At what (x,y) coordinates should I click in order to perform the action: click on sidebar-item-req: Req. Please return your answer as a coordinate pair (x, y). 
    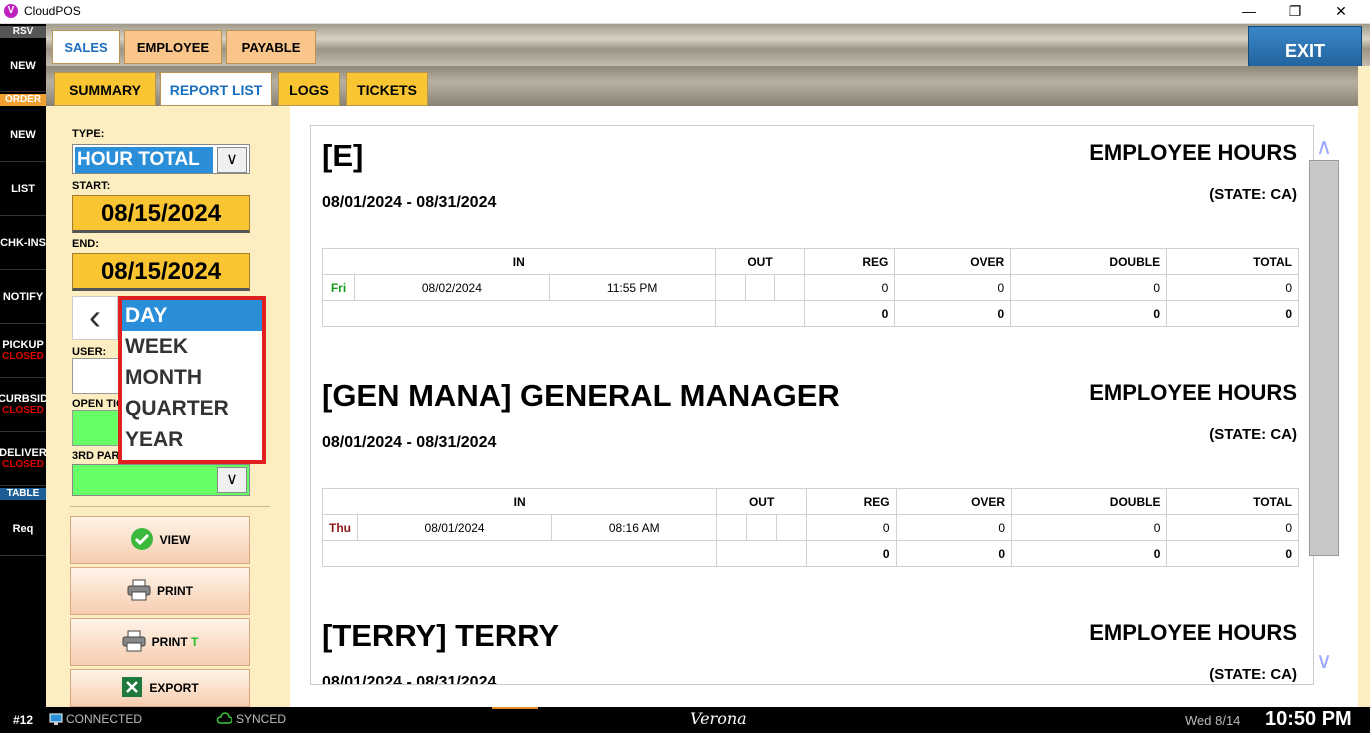
    Looking at the image, I should click on (23, 529).